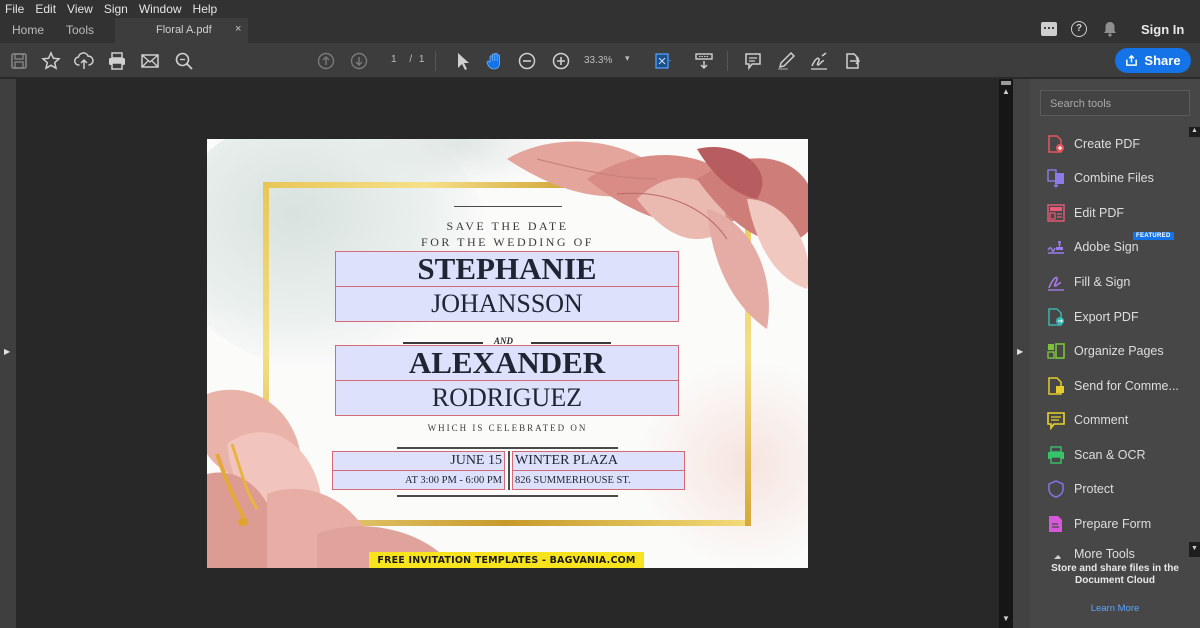  I want to click on save-icon, so click(19, 61).